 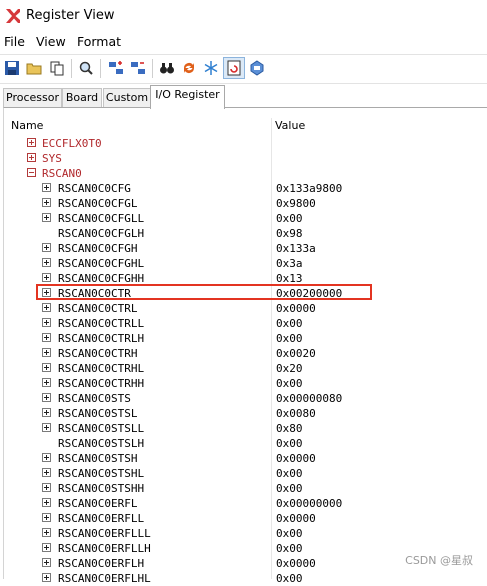 I want to click on tab-io-register: I/O Register, so click(x=187, y=97).